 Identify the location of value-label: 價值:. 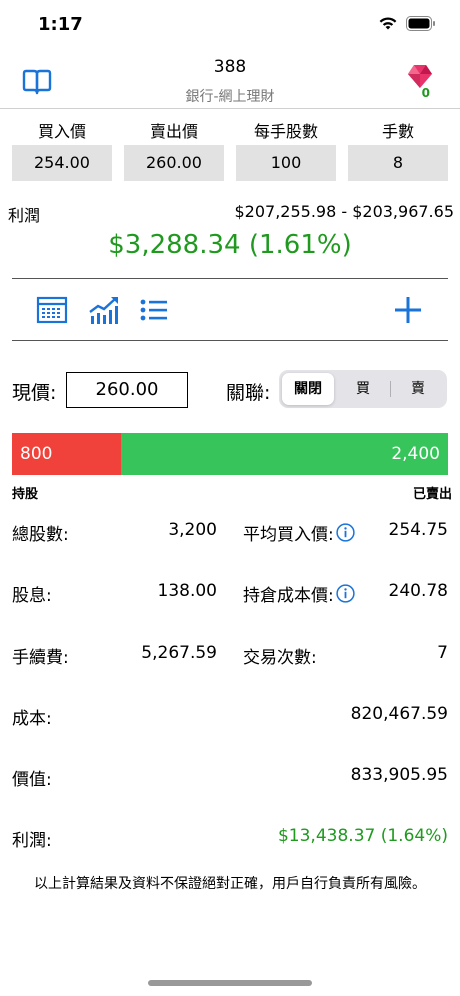
(32, 780).